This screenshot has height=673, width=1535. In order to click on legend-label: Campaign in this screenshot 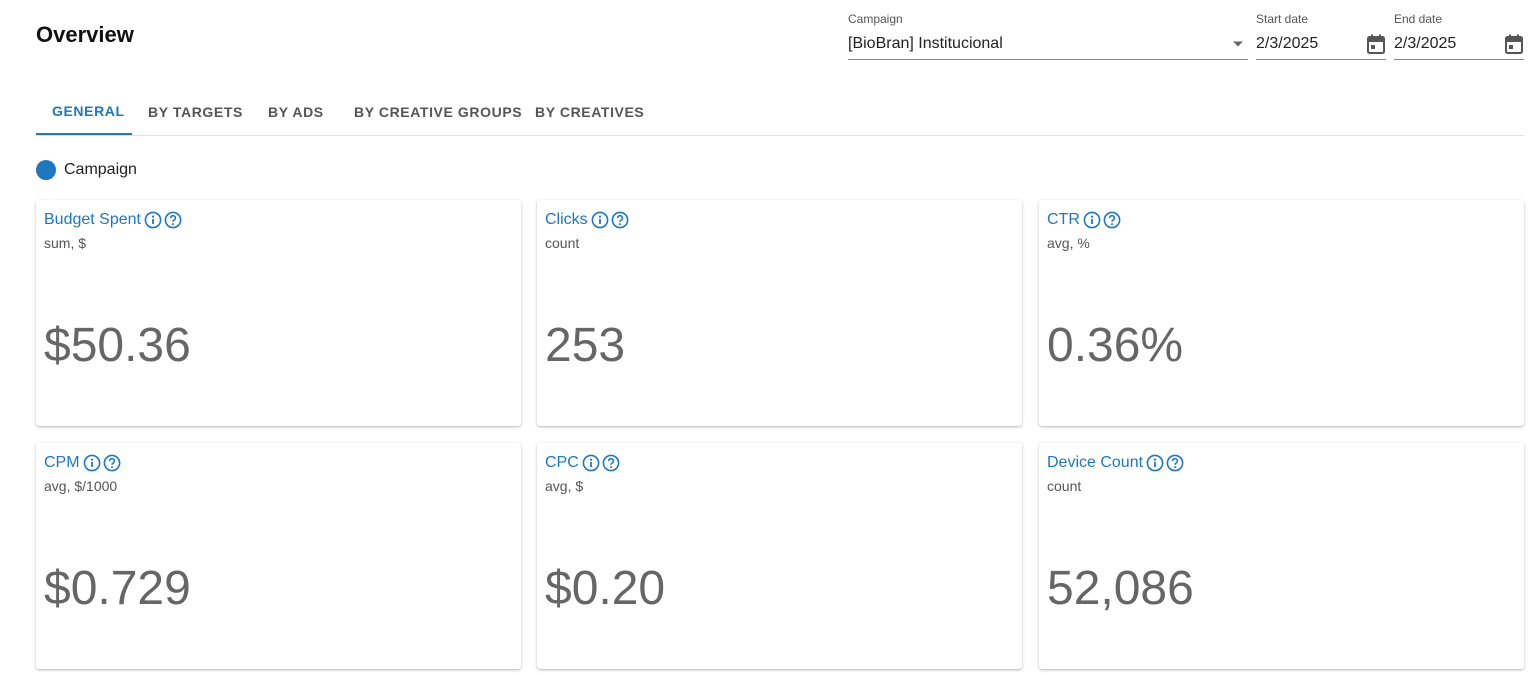, I will do `click(100, 169)`.